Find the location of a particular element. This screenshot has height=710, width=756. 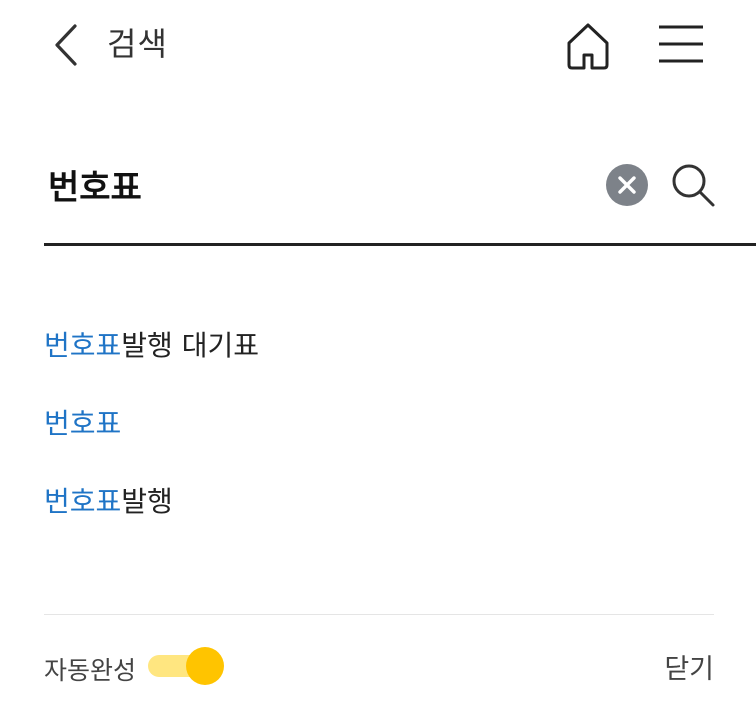

home-icon is located at coordinates (588, 46).